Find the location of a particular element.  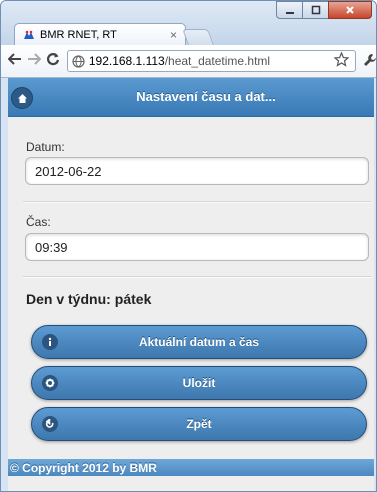

time-field: 09:39 is located at coordinates (197, 247).